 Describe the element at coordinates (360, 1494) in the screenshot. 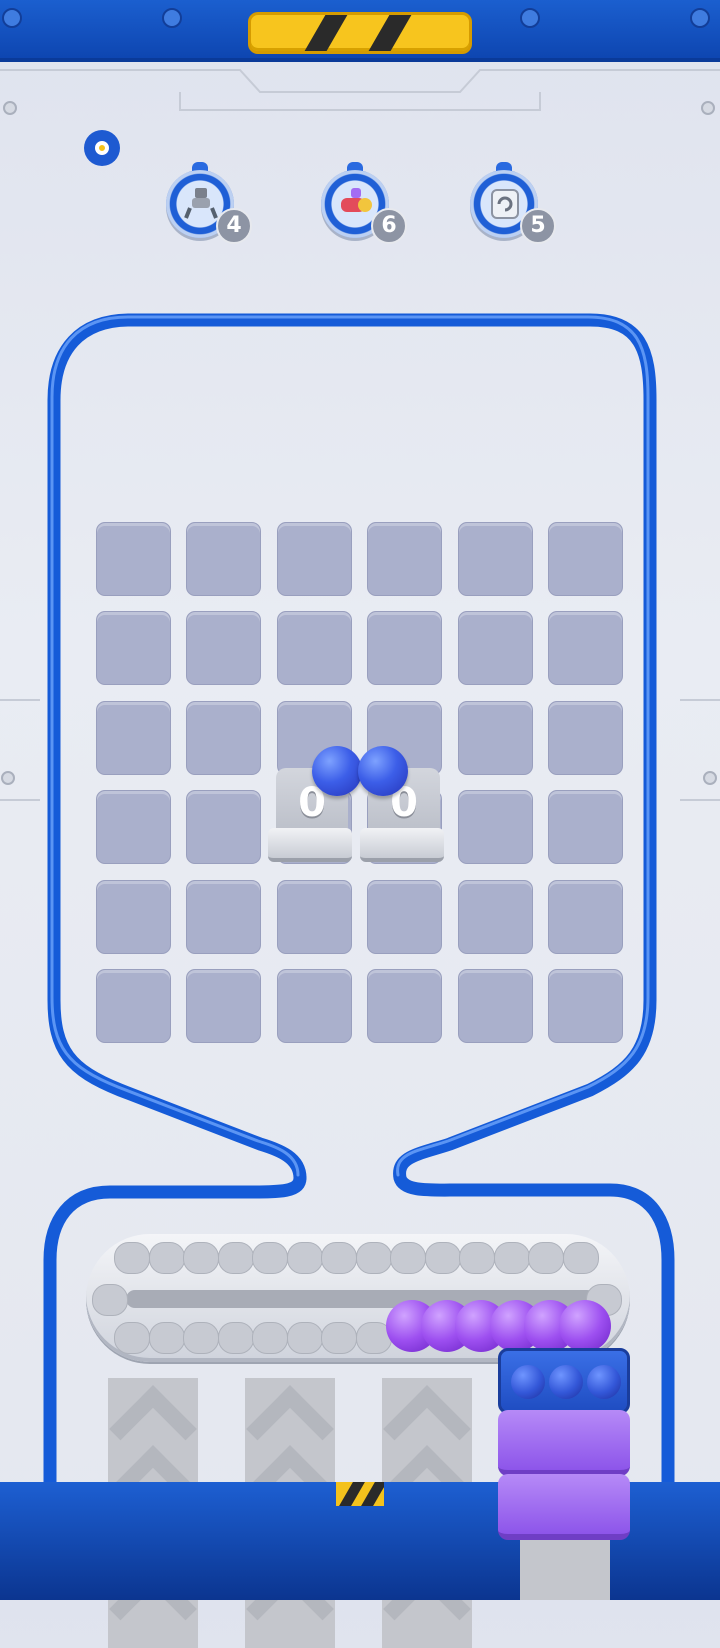

I see `hazard-stripe-bottom` at that location.